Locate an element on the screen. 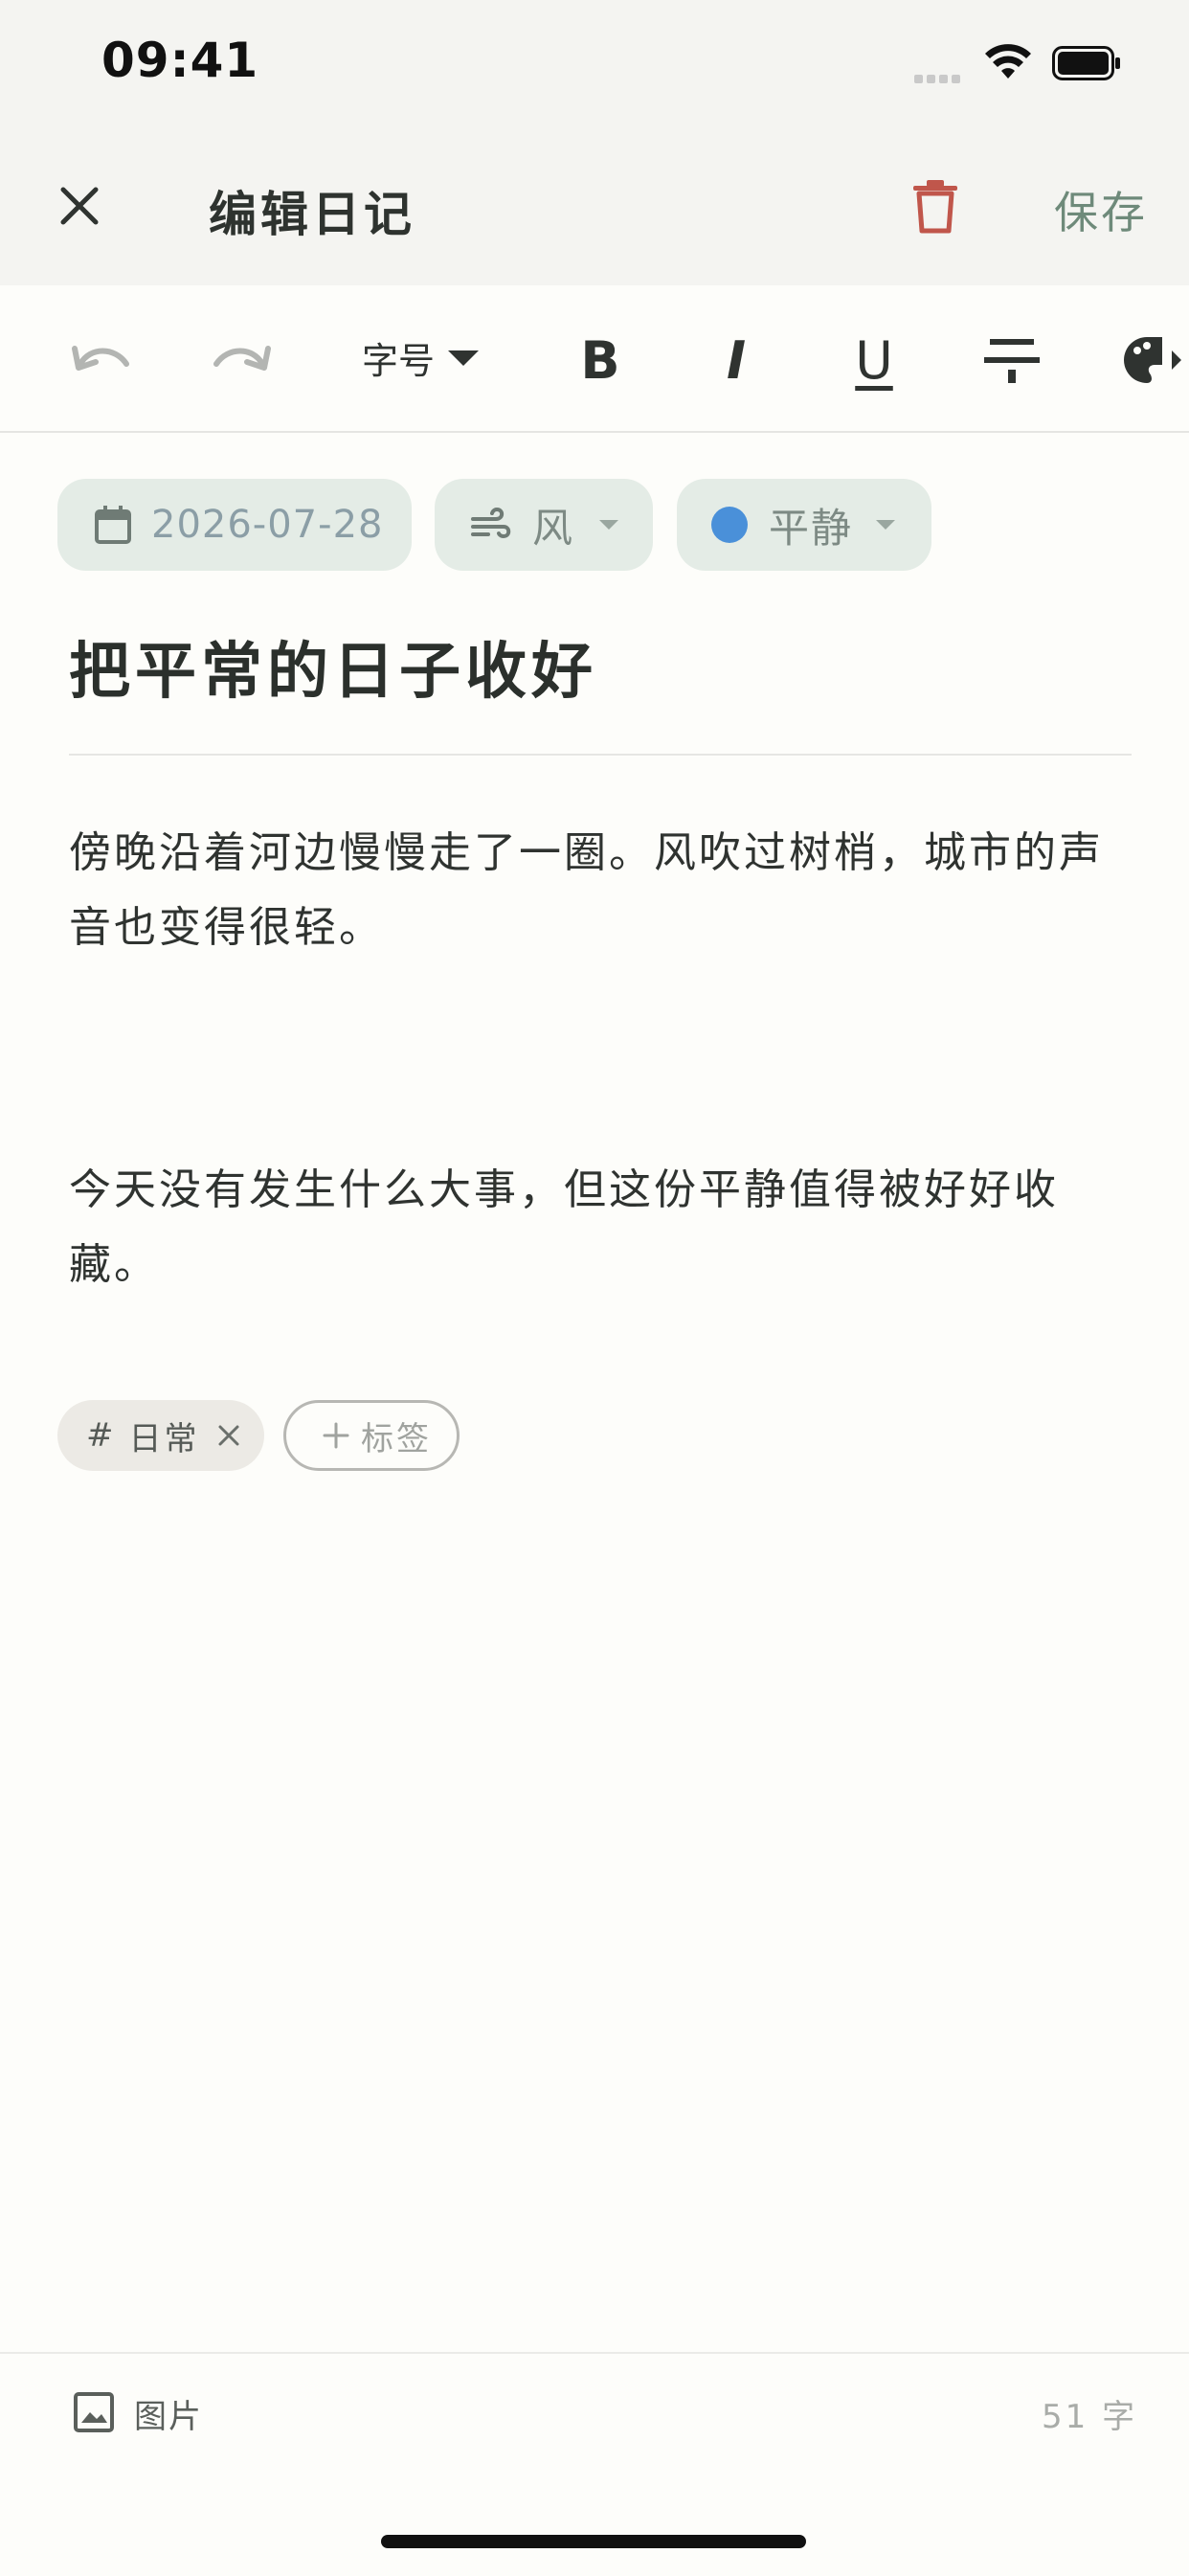  date-value: 2026-07-28 is located at coordinates (267, 525).